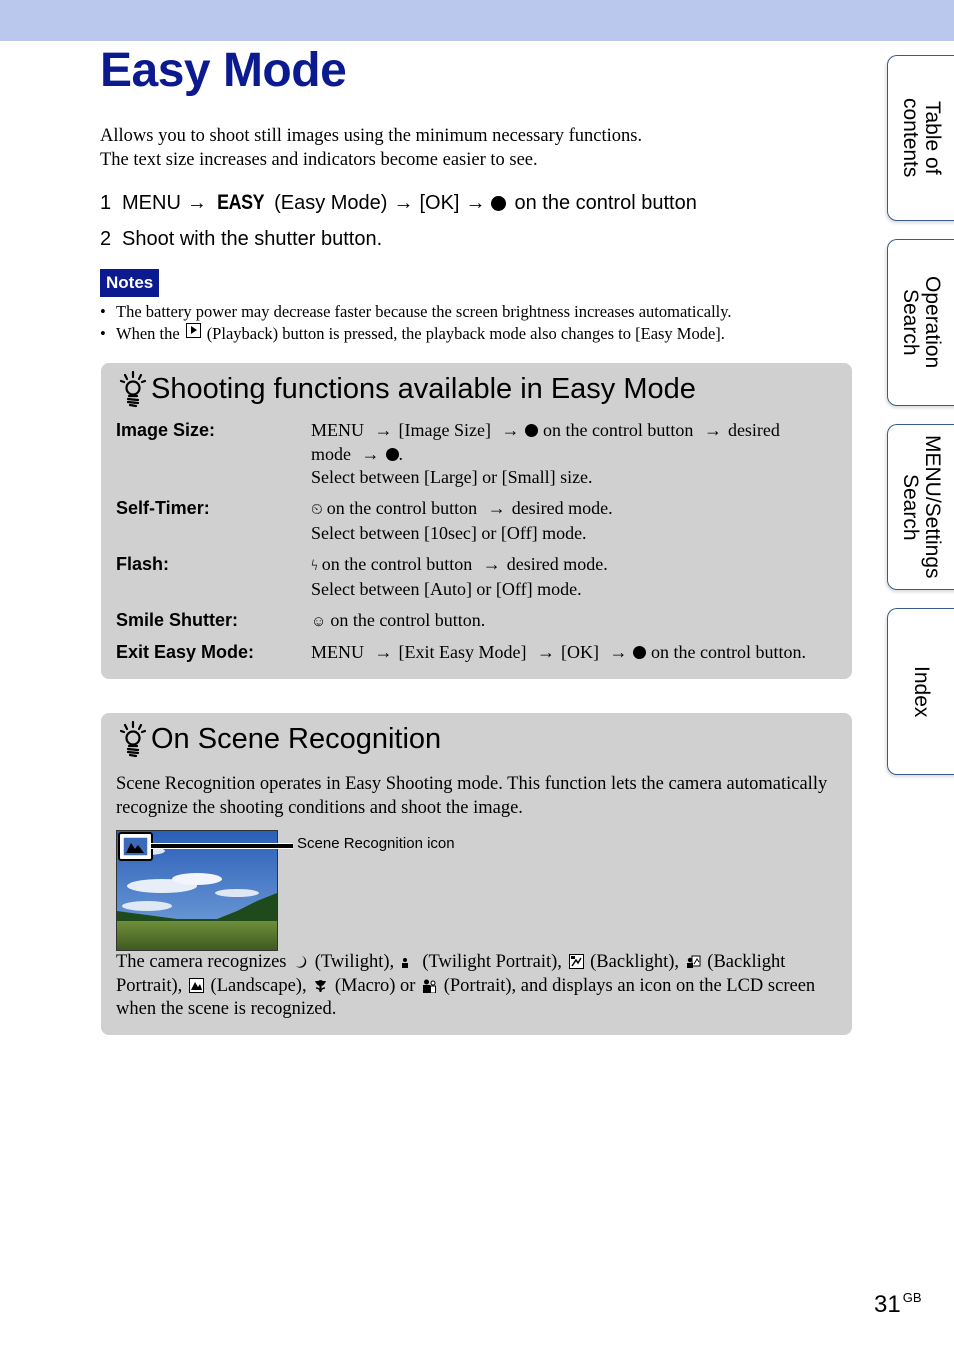 This screenshot has width=954, height=1369. I want to click on step-text: on the control button, so click(605, 202).